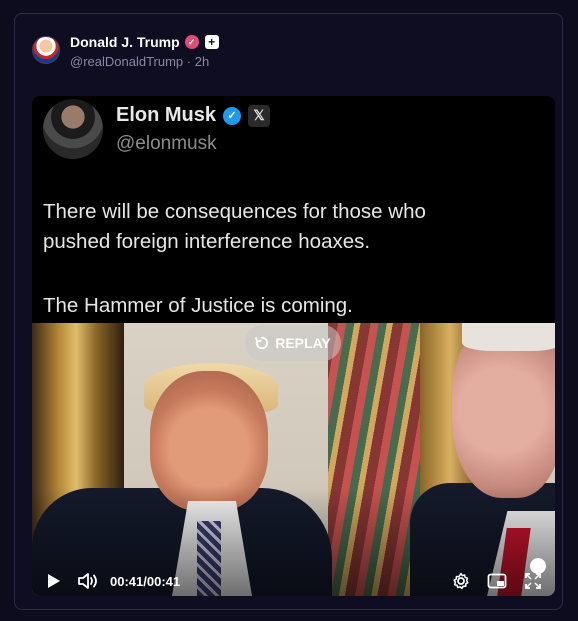  I want to click on fullscreen-icon, so click(533, 581).